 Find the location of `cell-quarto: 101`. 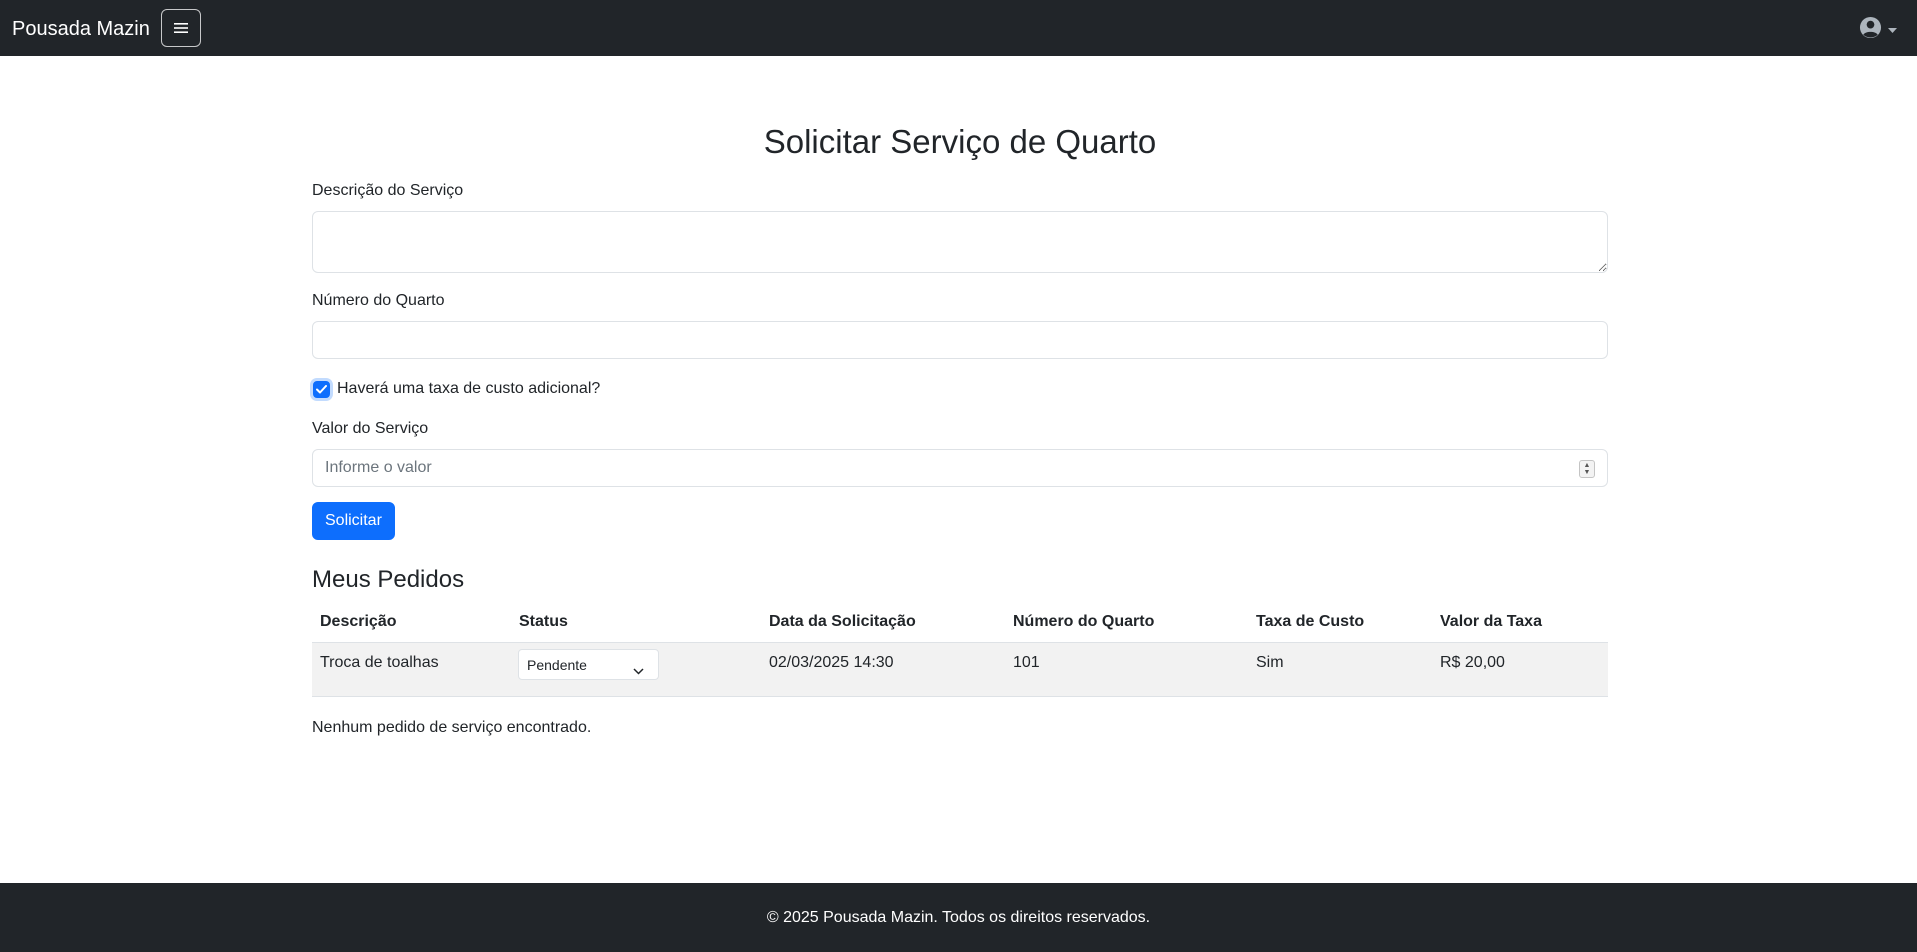

cell-quarto: 101 is located at coordinates (1126, 669).